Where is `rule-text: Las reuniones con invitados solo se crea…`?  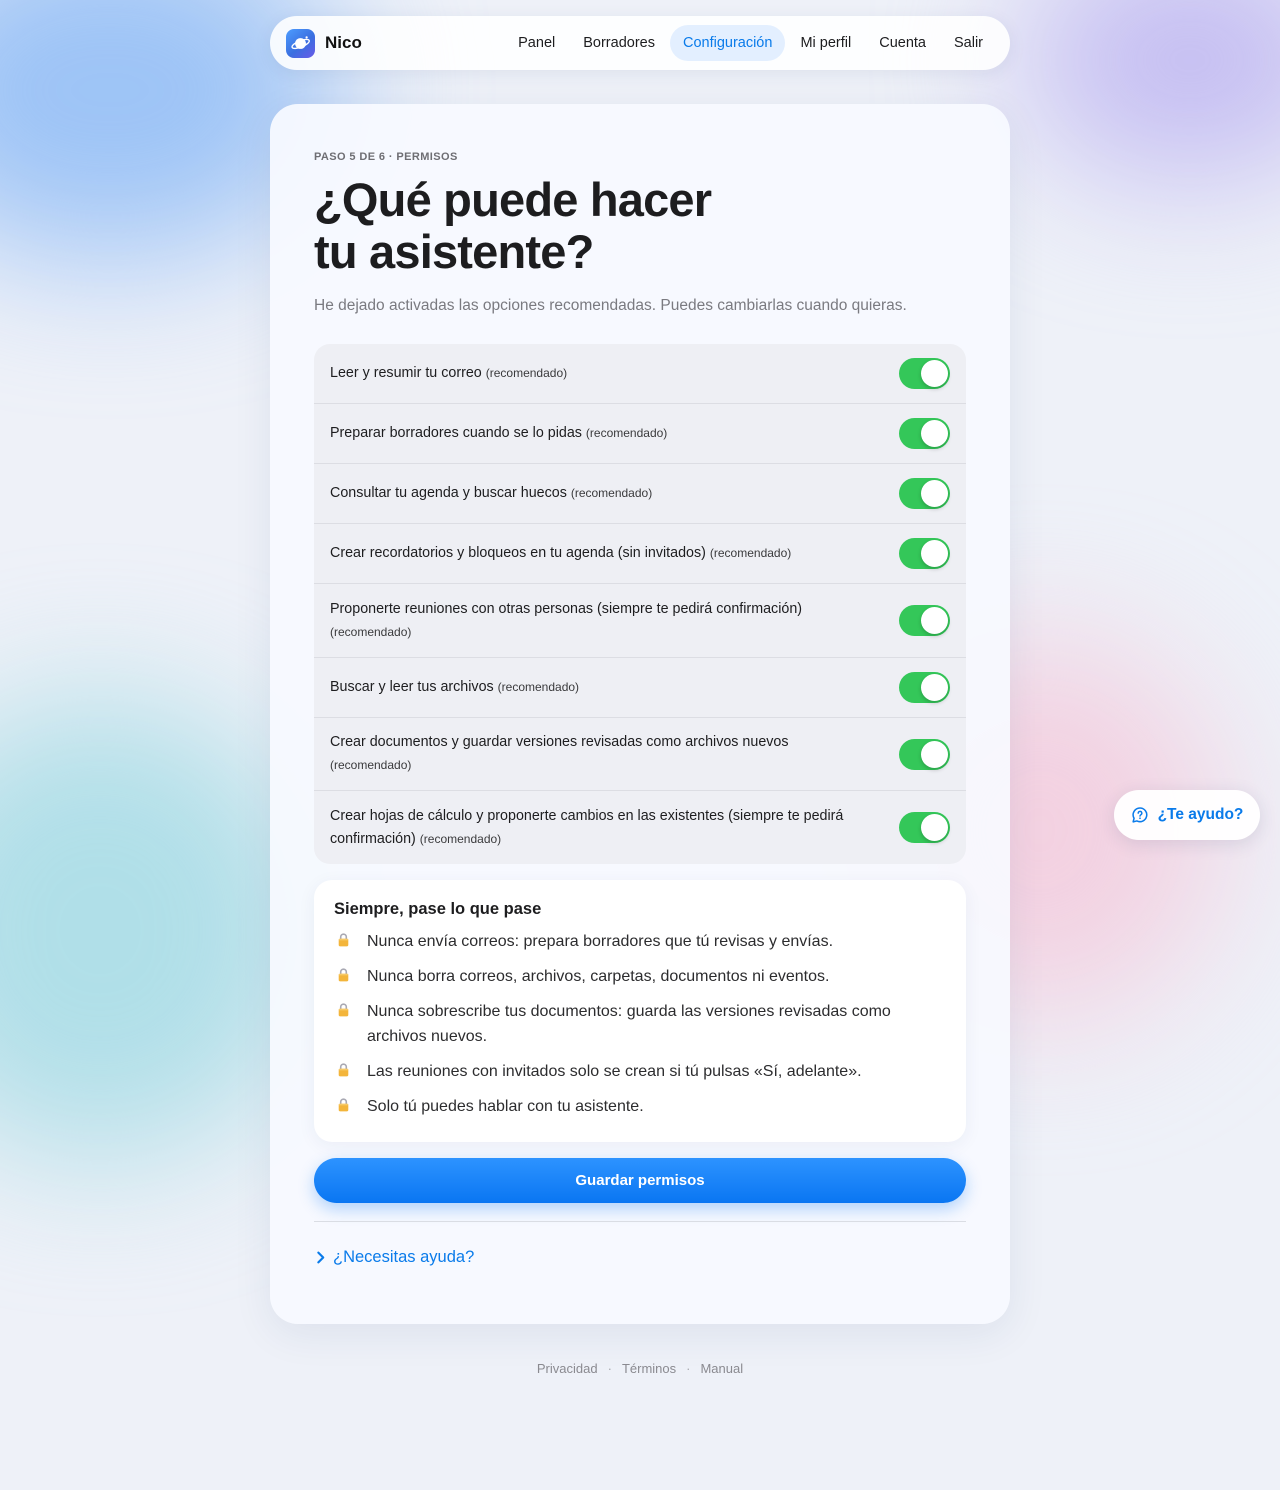 rule-text: Las reuniones con invitados solo se crea… is located at coordinates (614, 1071).